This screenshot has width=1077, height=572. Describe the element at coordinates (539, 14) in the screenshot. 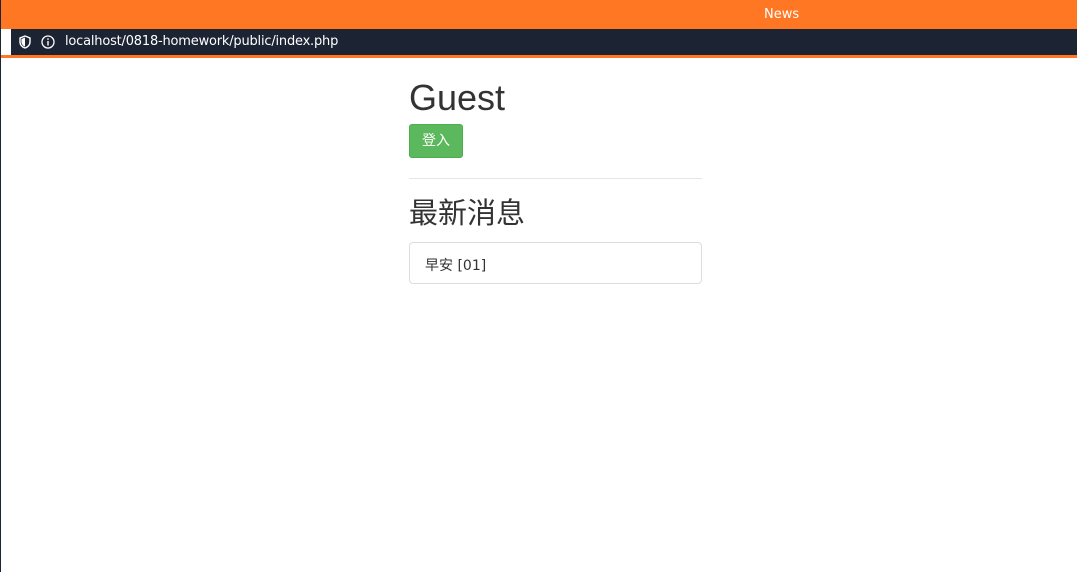

I see `browser-titlebar: News` at that location.